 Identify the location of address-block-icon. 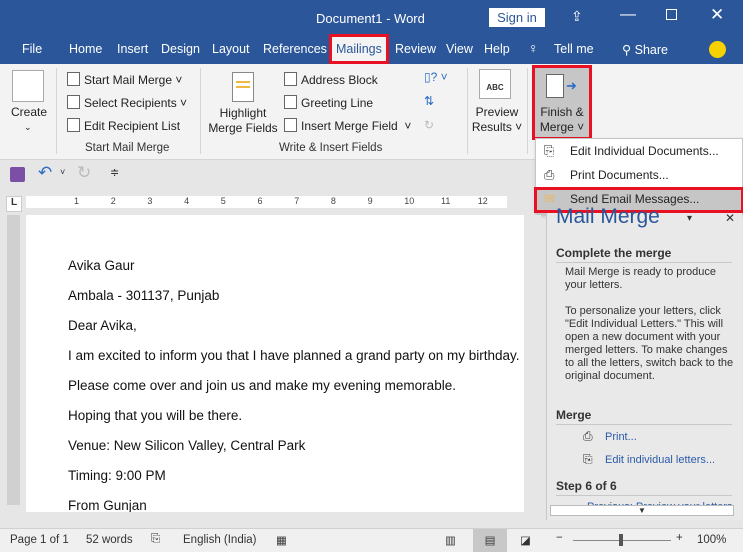
(290, 79).